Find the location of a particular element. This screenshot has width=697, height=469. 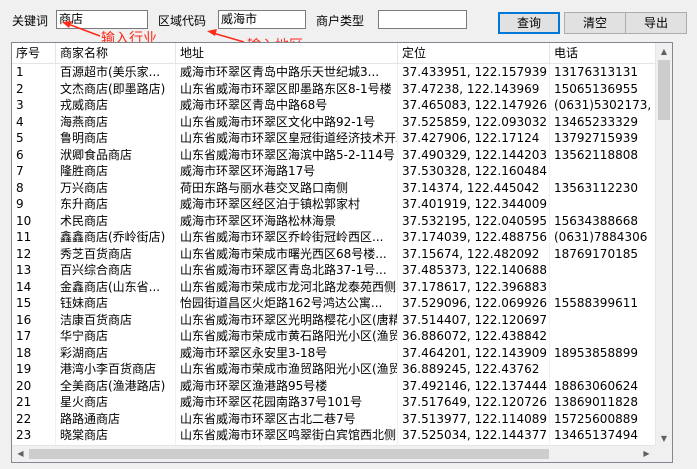

col-phone-cell: 18863060624 is located at coordinates (603, 386).